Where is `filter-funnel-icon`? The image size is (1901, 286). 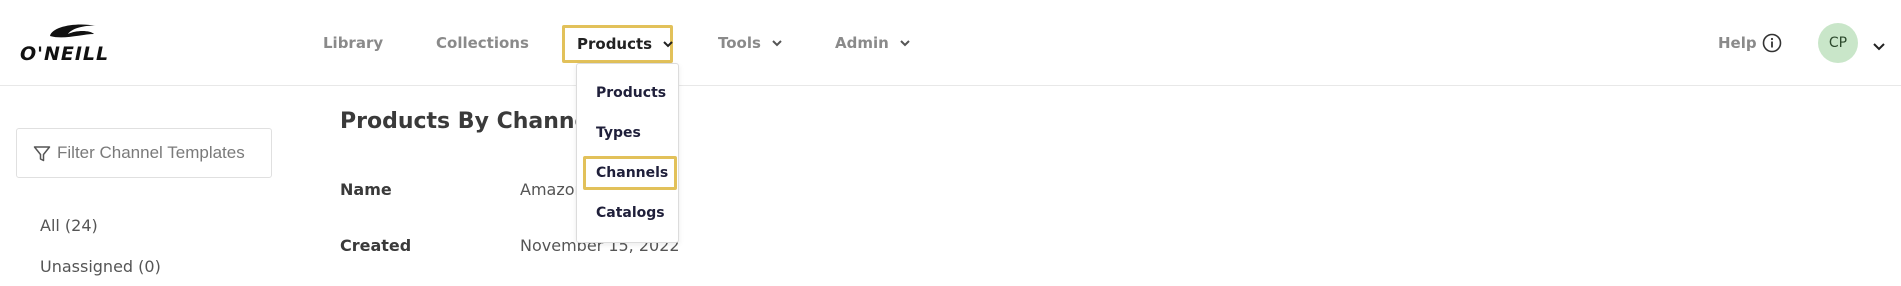 filter-funnel-icon is located at coordinates (42, 156).